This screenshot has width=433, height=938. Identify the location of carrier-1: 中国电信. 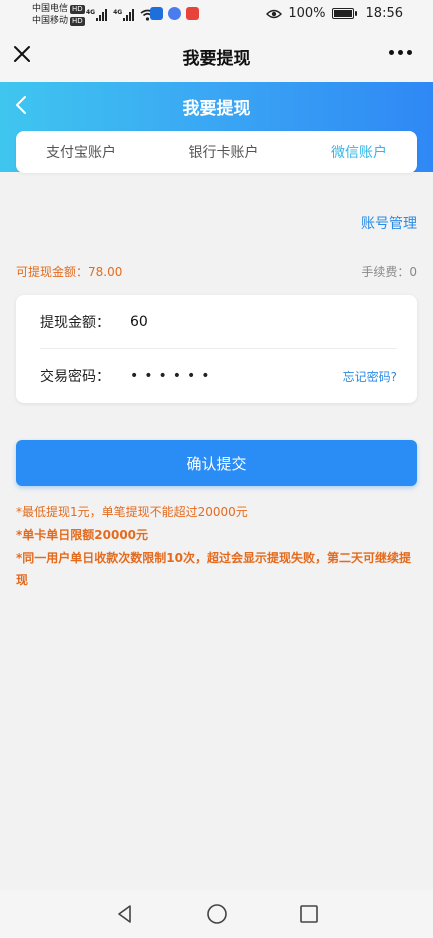
(50, 9).